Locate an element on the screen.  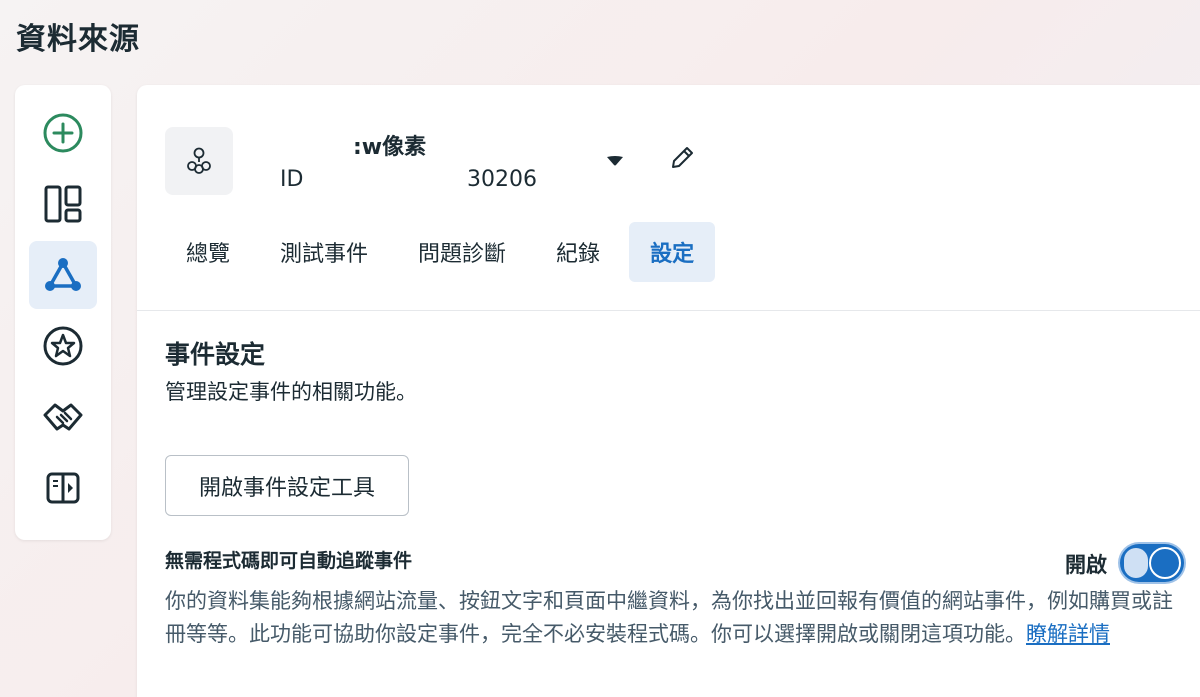
layout-panels-icon is located at coordinates (63, 204).